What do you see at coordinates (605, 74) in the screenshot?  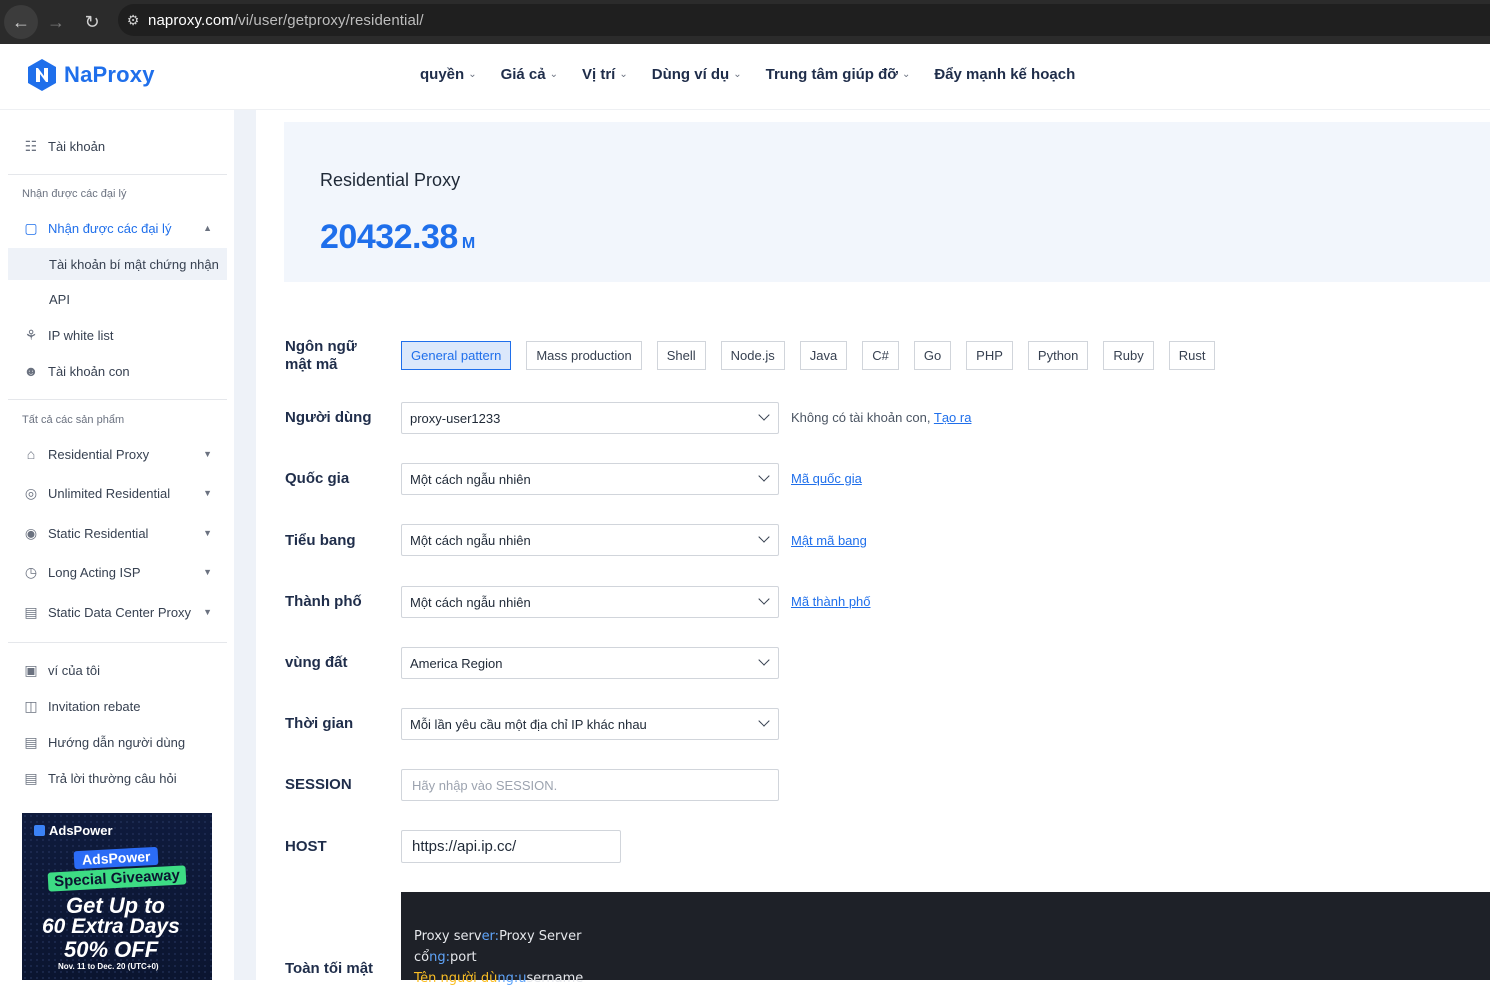 I see `nav-item-locations: Vị trí ⌄` at bounding box center [605, 74].